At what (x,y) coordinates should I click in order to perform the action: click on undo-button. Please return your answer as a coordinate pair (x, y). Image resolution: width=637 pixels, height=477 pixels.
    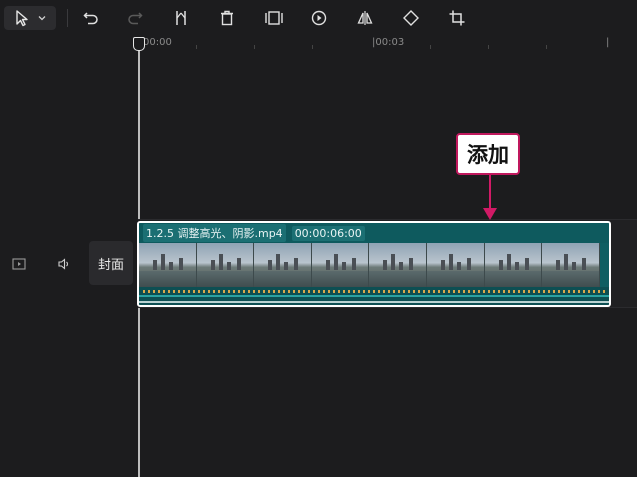
    Looking at the image, I should click on (91, 18).